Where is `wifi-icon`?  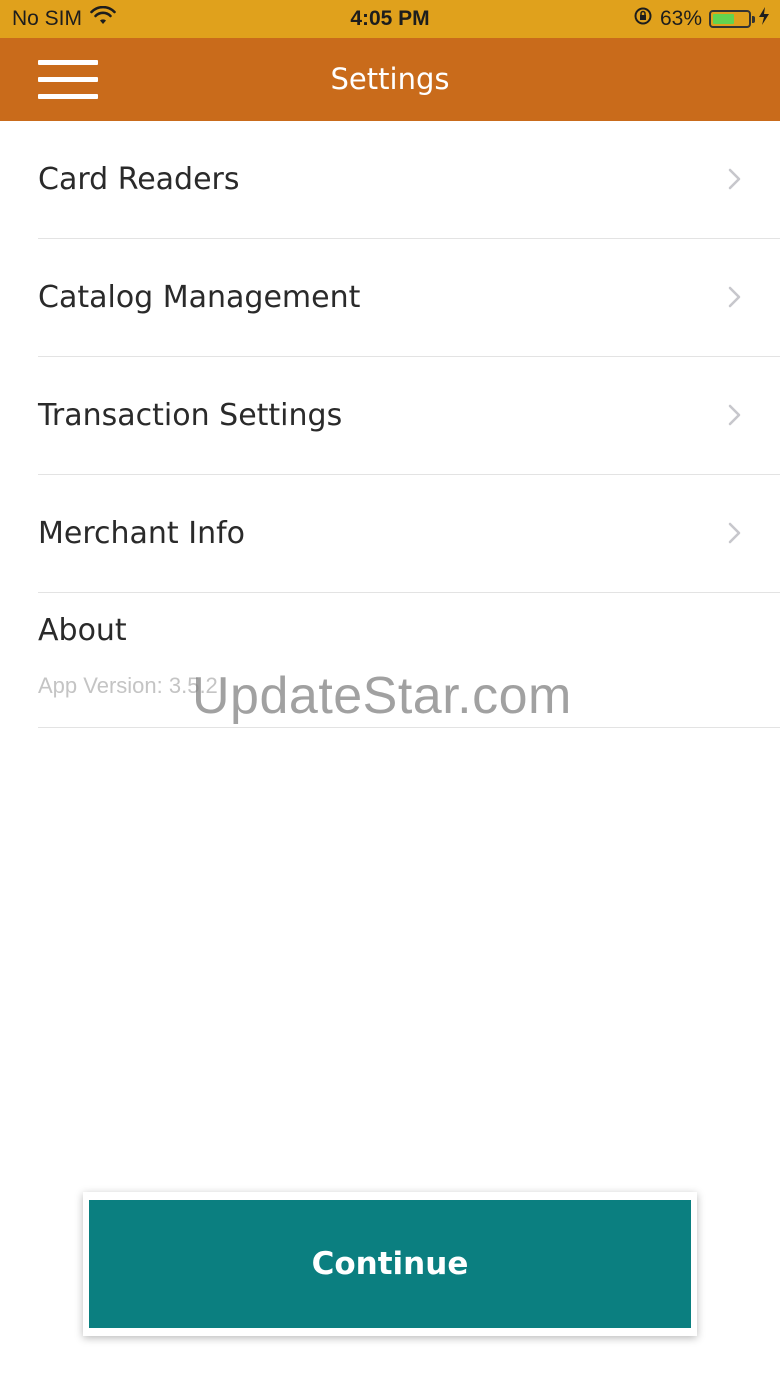
wifi-icon is located at coordinates (103, 18).